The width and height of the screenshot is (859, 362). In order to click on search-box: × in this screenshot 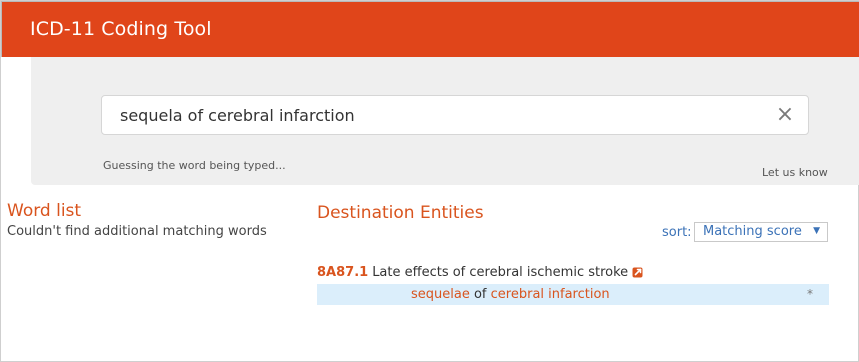, I will do `click(455, 115)`.